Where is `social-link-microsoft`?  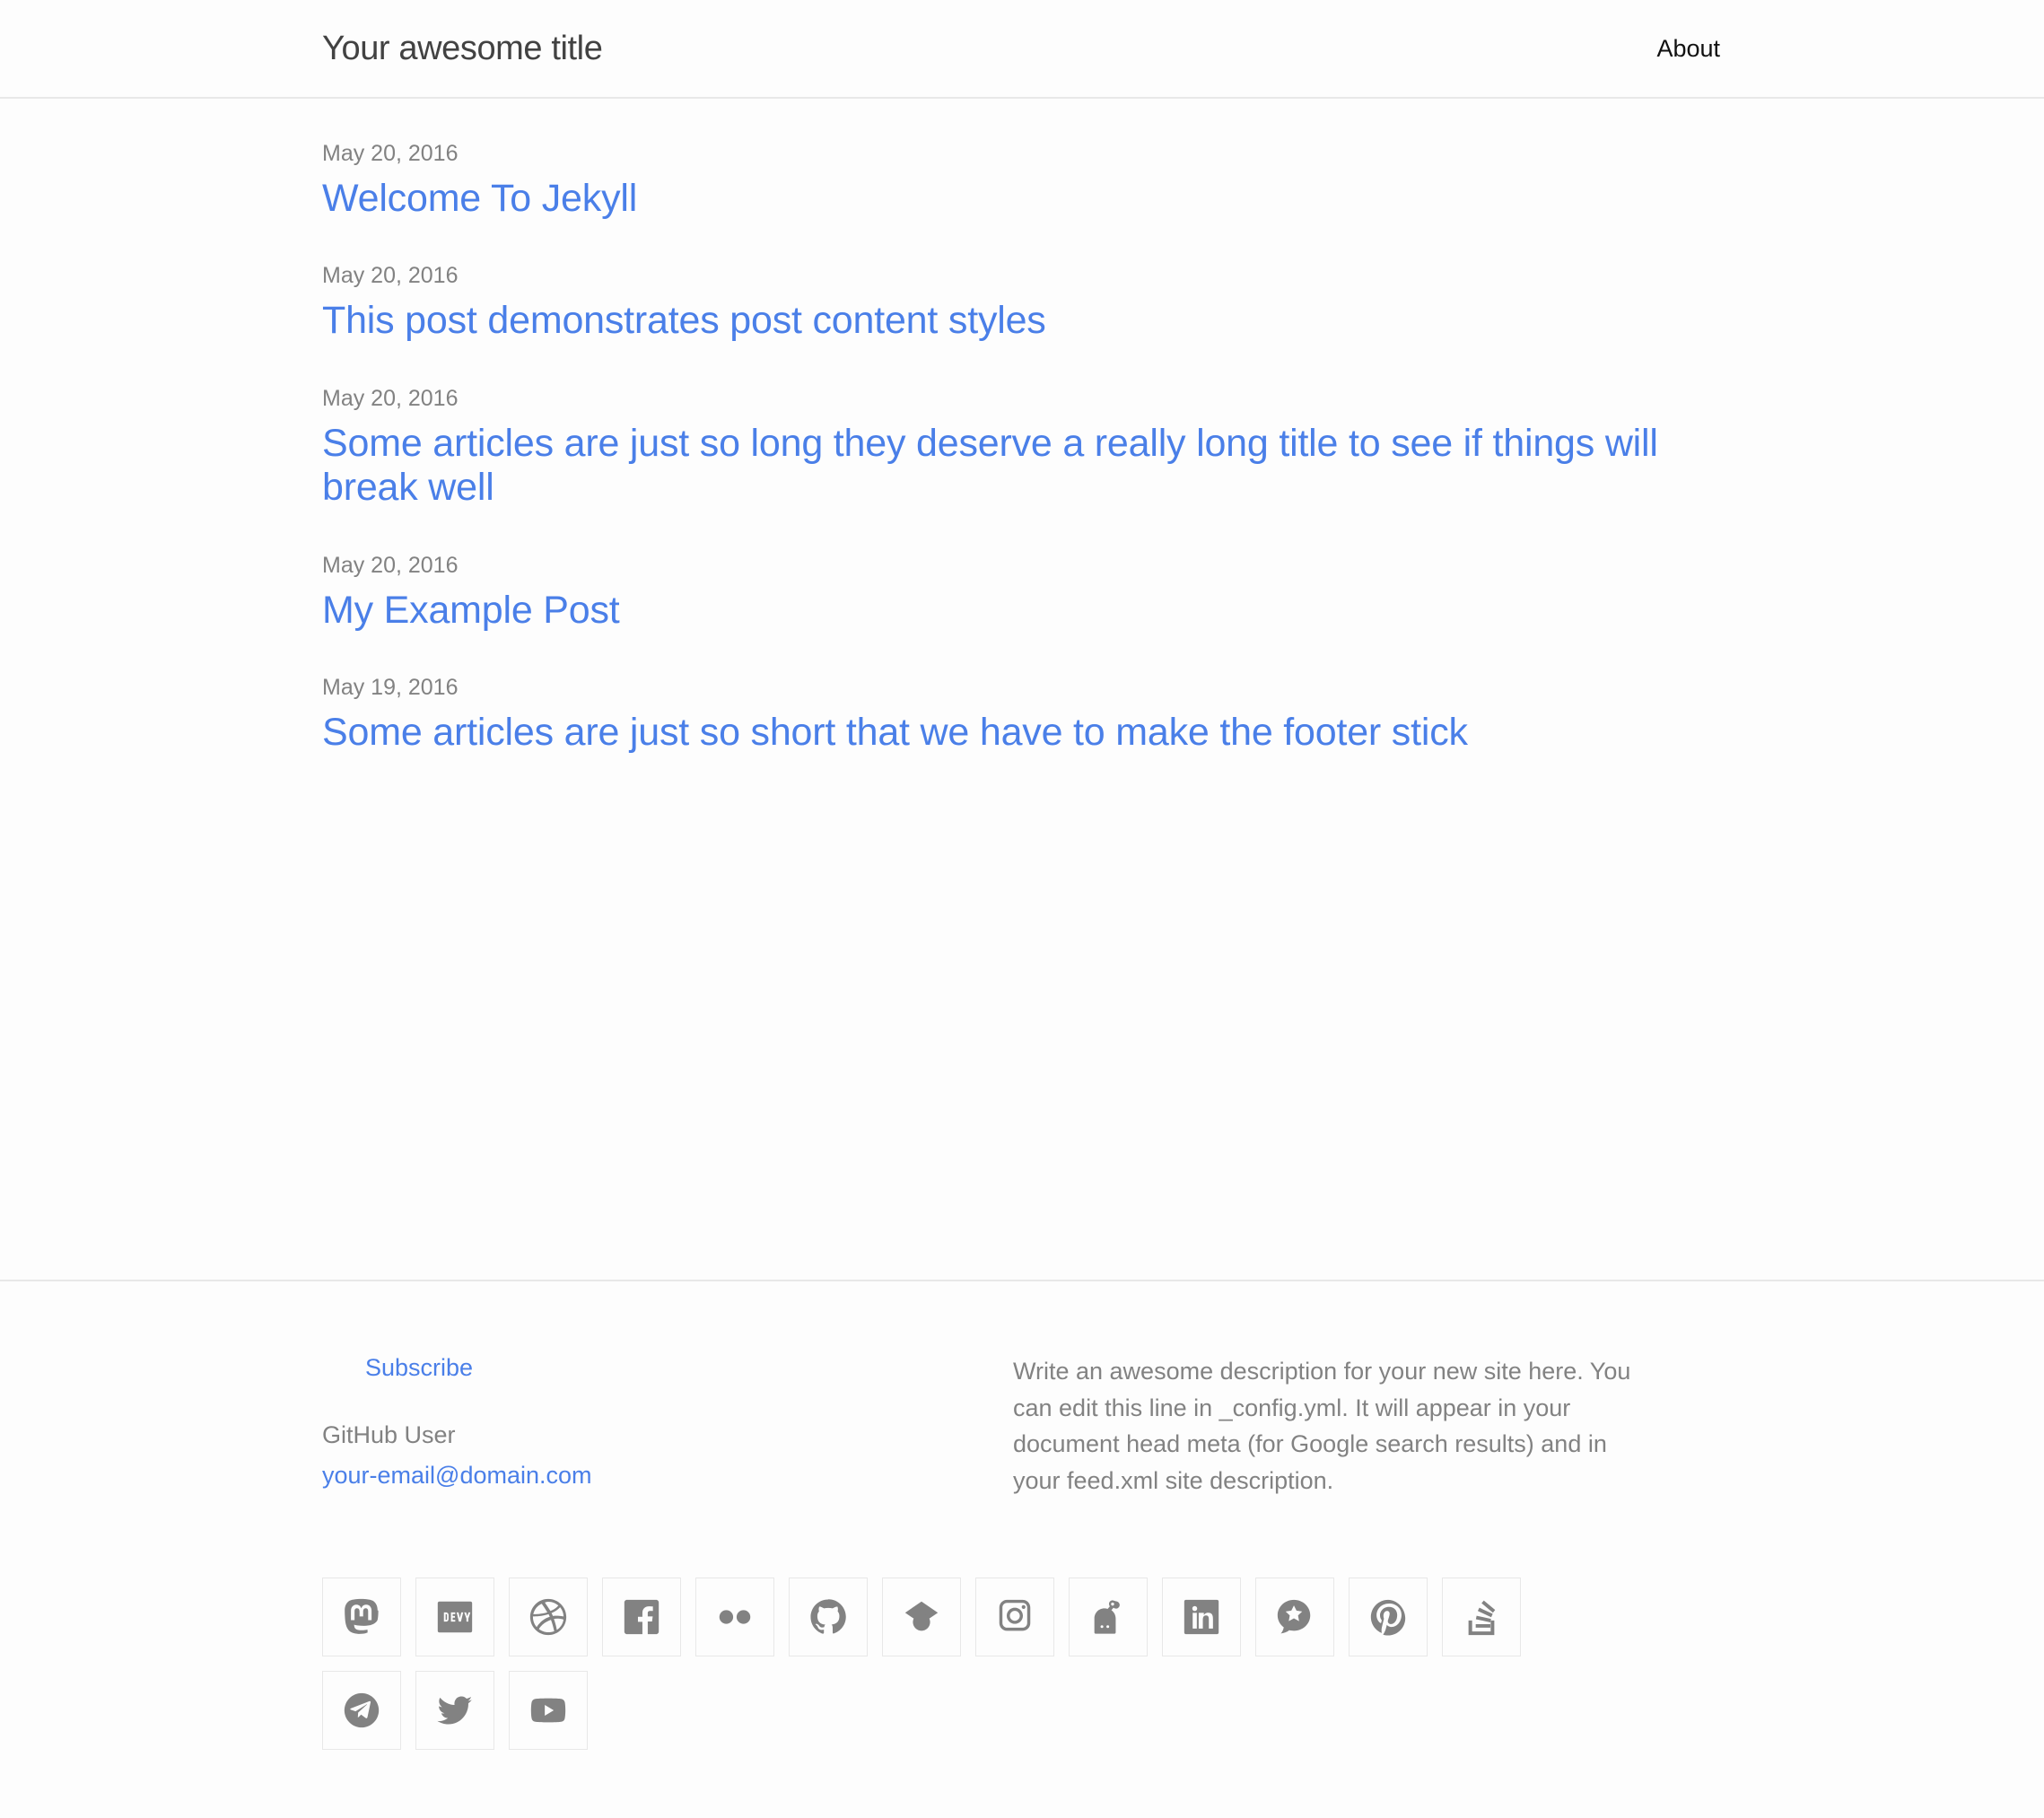
social-link-microsoft is located at coordinates (1295, 1617).